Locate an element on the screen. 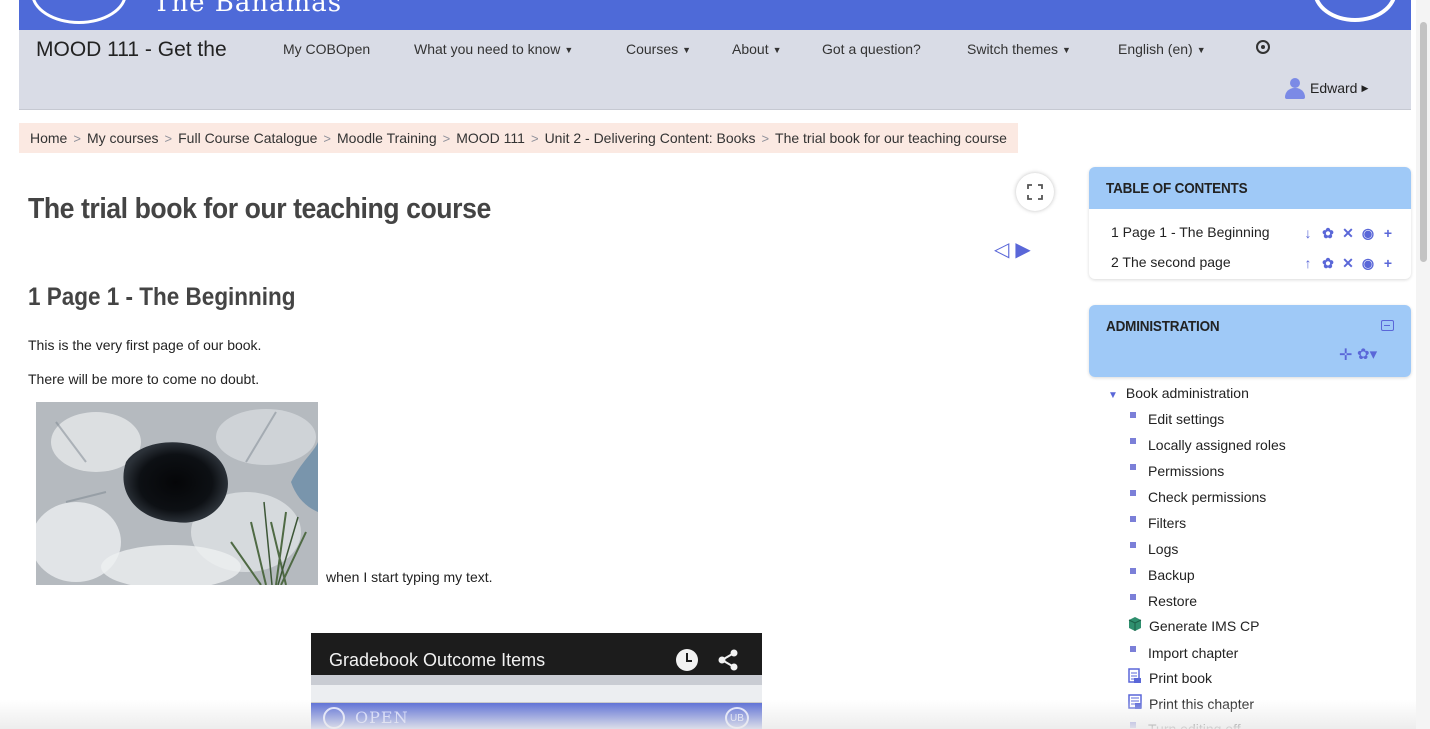 The height and width of the screenshot is (729, 1430). admin-item-generate-ims-cp: Generate IMS CP is located at coordinates (1194, 625).